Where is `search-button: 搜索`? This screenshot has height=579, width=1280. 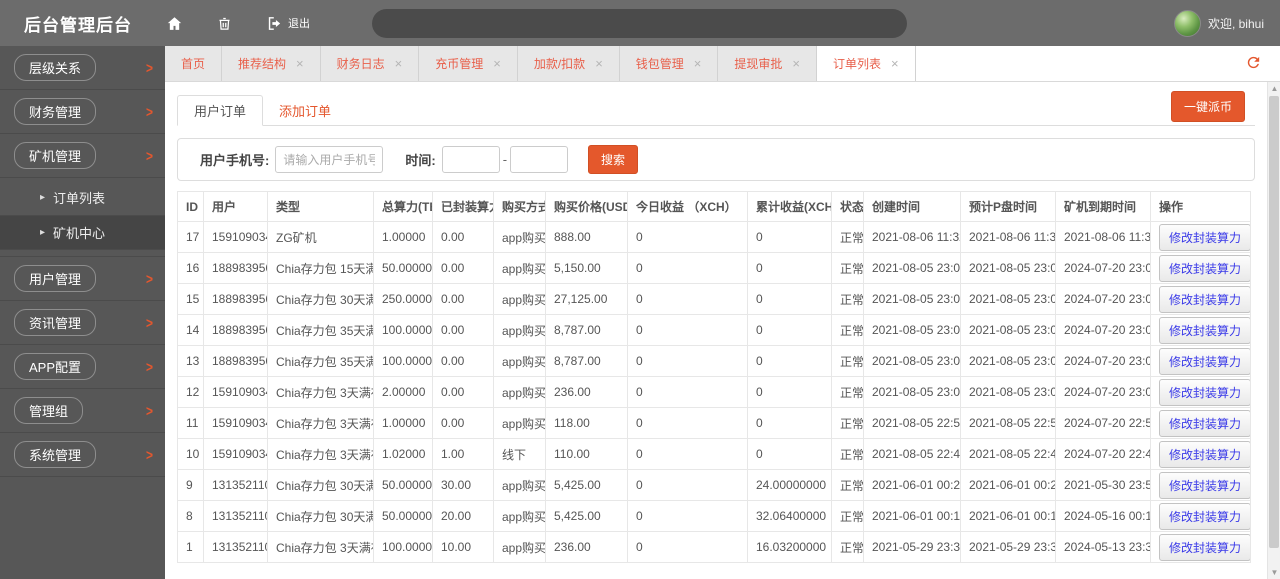
search-button: 搜索 is located at coordinates (613, 159).